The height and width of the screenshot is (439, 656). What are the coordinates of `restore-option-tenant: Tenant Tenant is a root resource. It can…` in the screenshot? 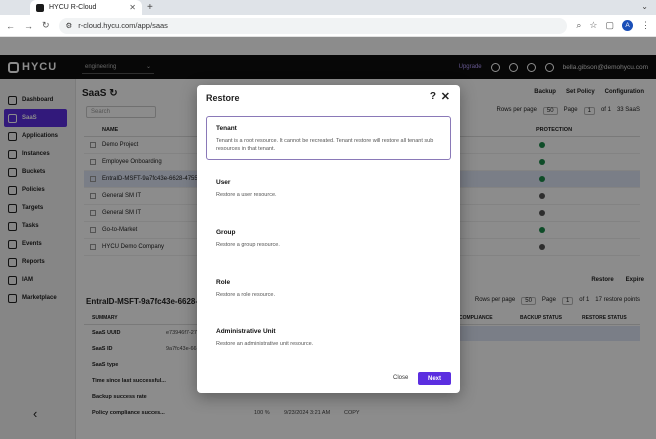 It's located at (328, 138).